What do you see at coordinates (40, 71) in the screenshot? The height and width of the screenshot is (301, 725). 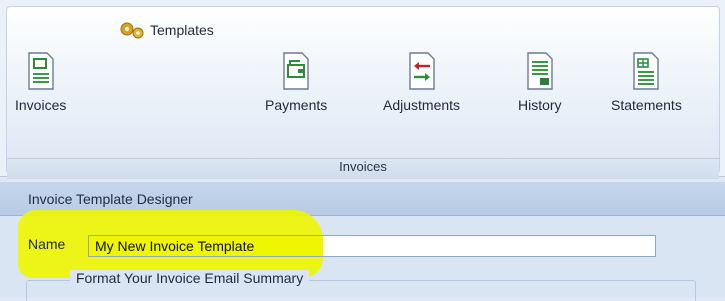 I see `invoice-document-icon` at bounding box center [40, 71].